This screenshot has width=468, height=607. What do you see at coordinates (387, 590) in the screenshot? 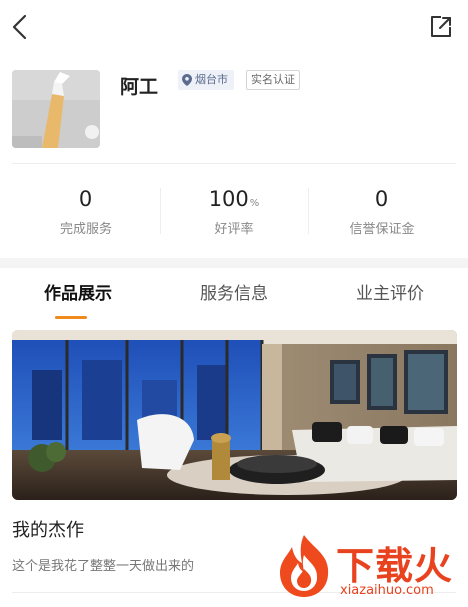
I see `watermark-url: xiazaihuo.com` at bounding box center [387, 590].